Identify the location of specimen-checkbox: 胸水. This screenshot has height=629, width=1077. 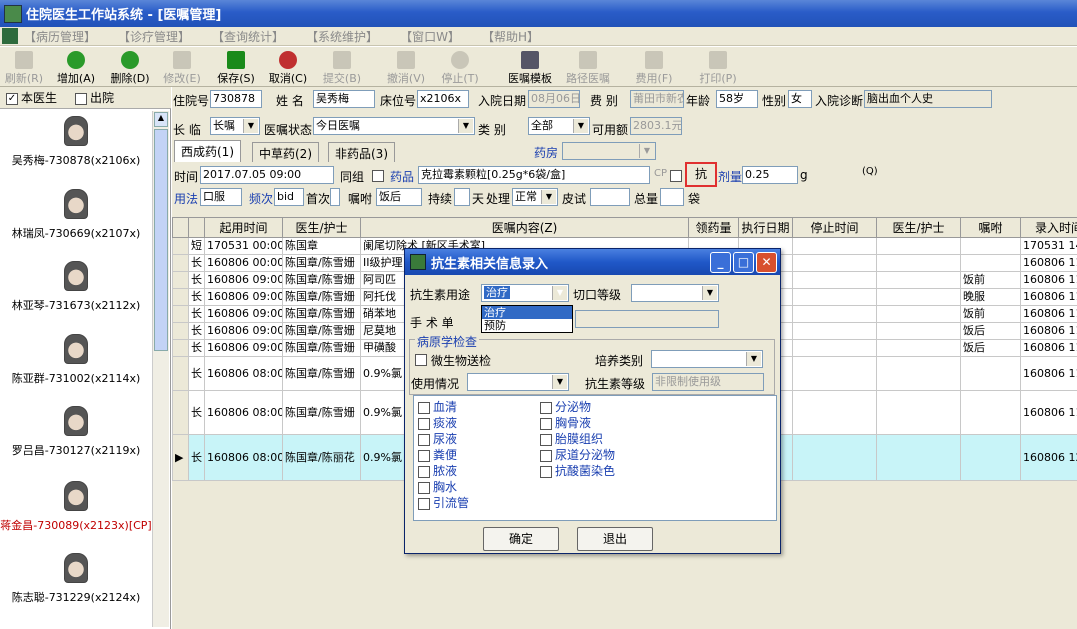
(437, 486).